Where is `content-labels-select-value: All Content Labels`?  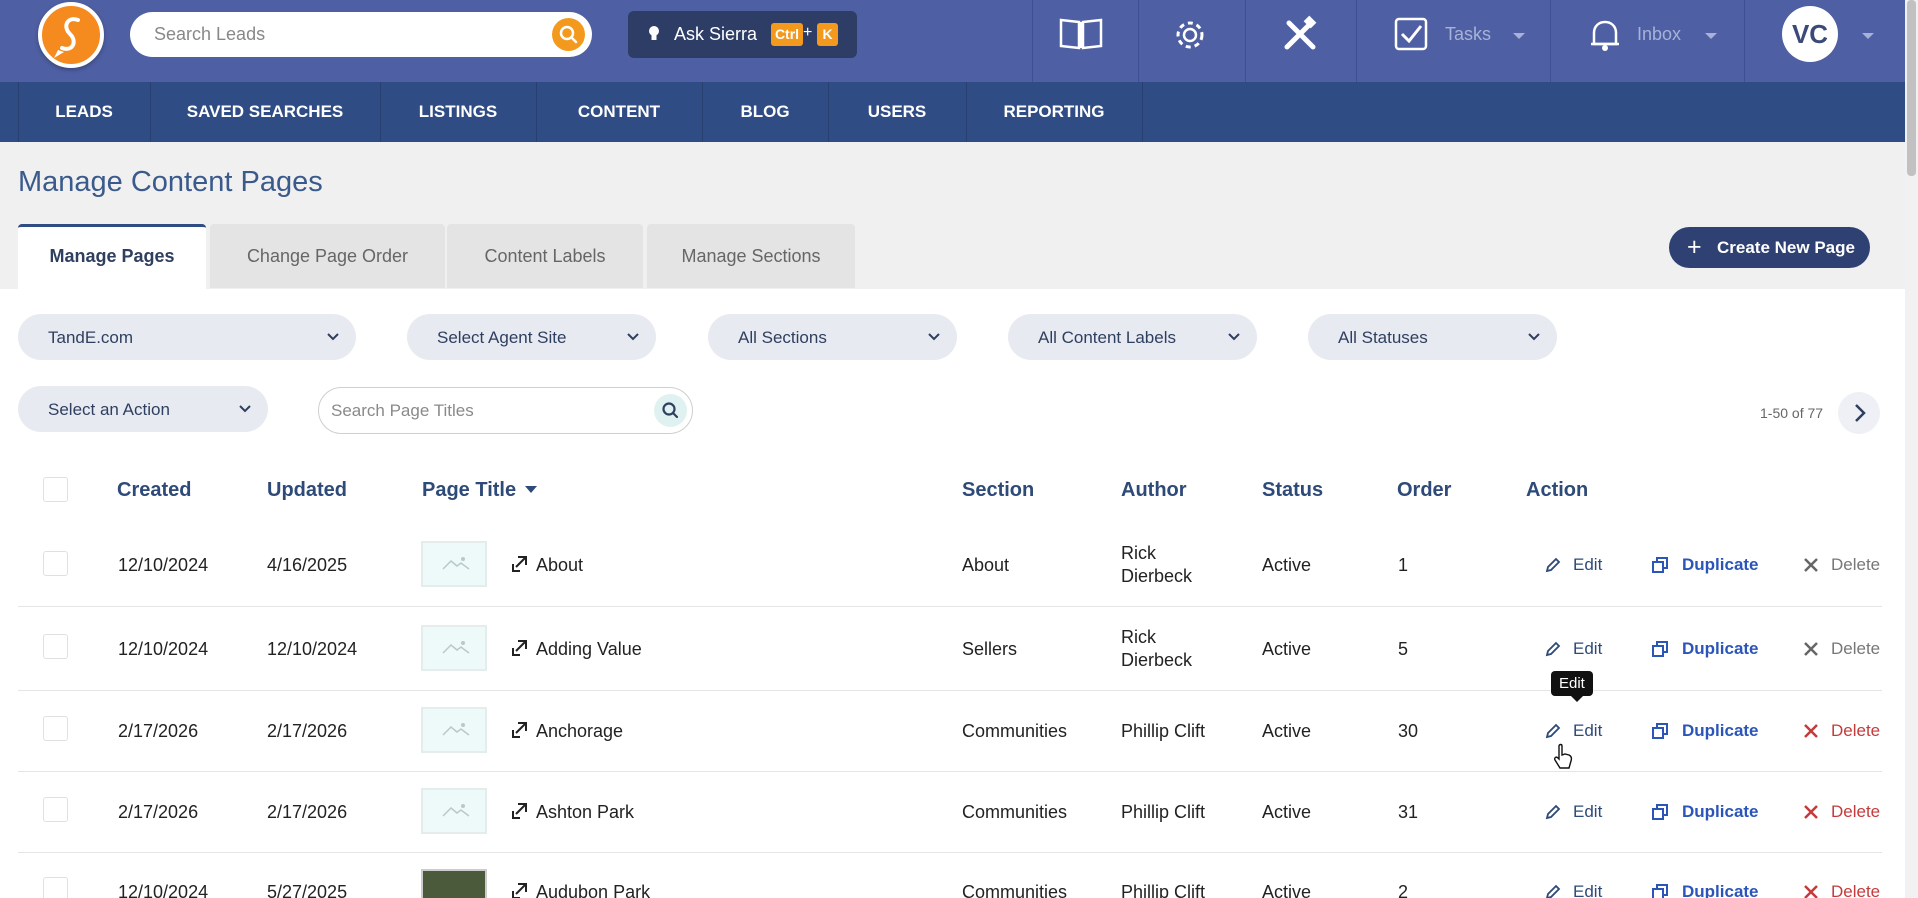
content-labels-select-value: All Content Labels is located at coordinates (1107, 337).